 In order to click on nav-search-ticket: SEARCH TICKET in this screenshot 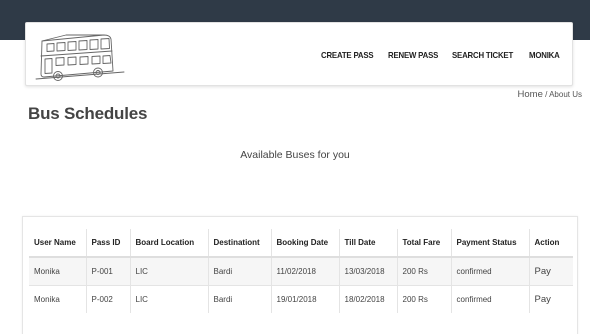, I will do `click(482, 55)`.